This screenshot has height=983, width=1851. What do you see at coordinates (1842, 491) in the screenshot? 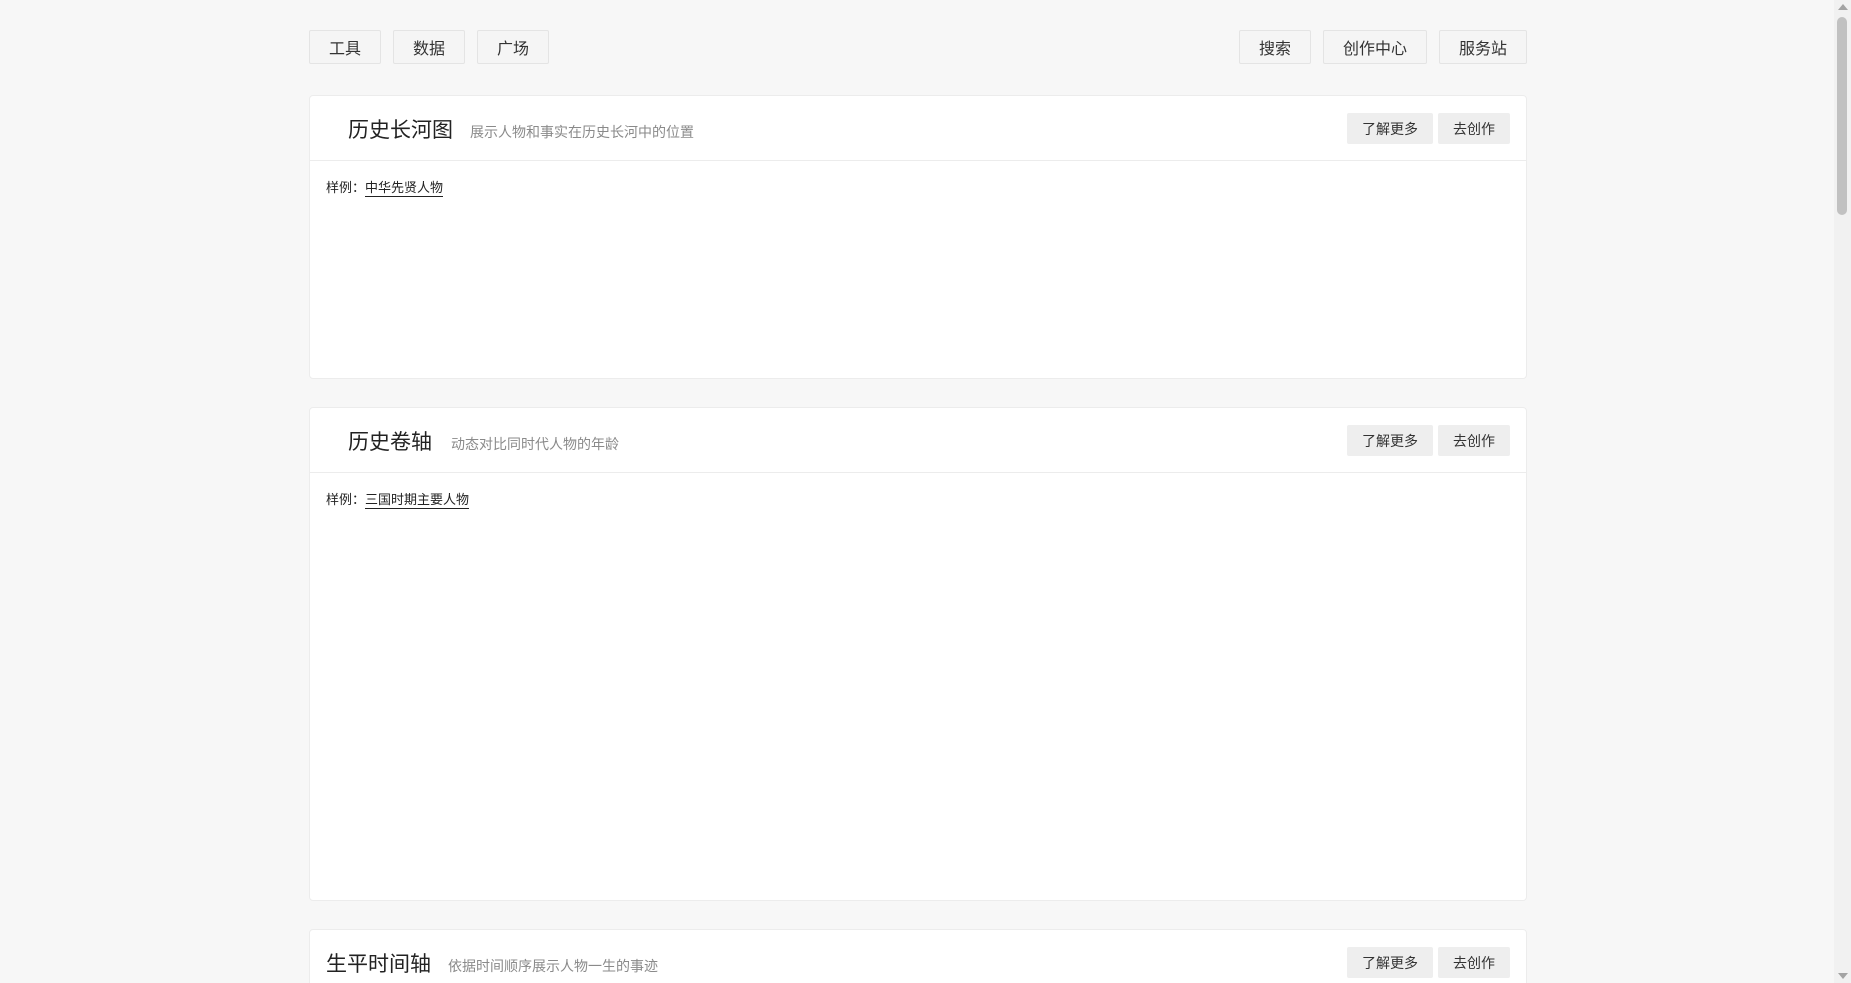
I see `vertical-scrollbar` at bounding box center [1842, 491].